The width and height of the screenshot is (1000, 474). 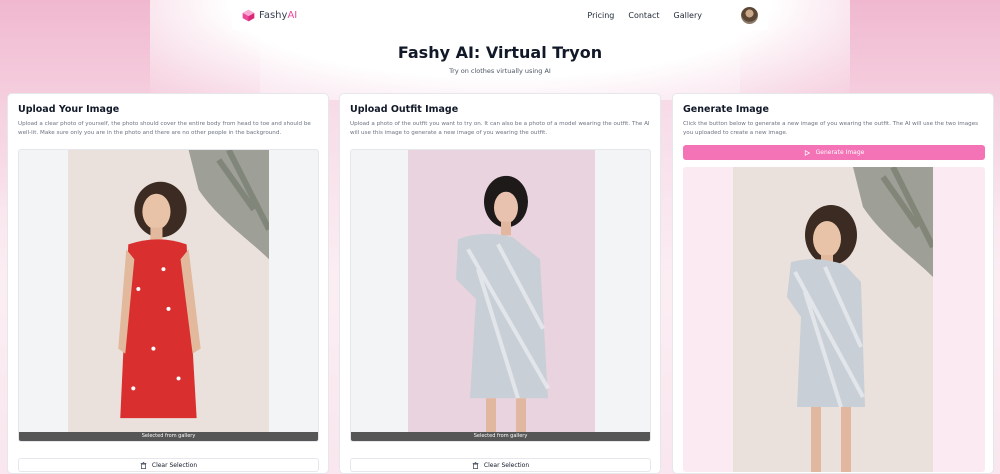 What do you see at coordinates (404, 109) in the screenshot?
I see `card-title: Upload Outfit Image` at bounding box center [404, 109].